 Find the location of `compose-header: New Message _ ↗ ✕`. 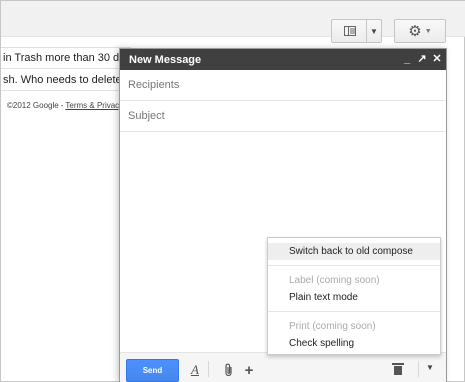

compose-header: New Message _ ↗ ✕ is located at coordinates (283, 59).